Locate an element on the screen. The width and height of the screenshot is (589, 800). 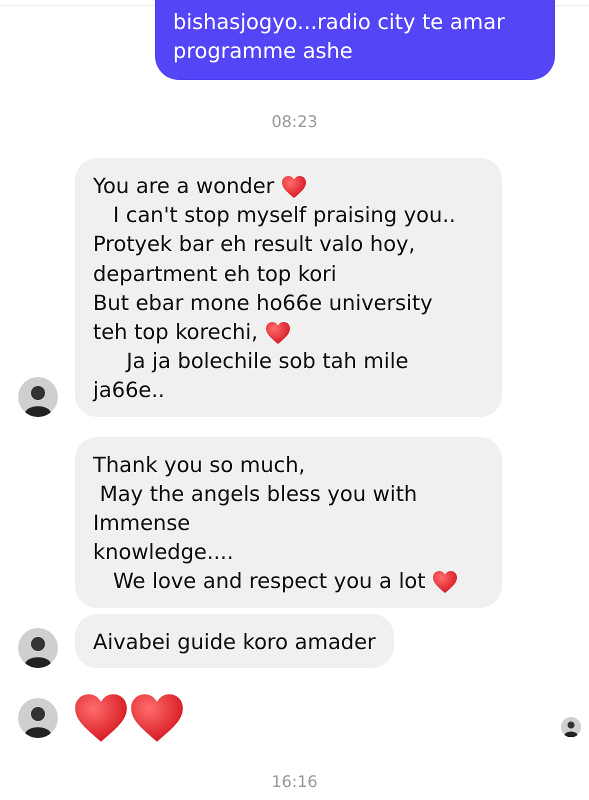
message-text: Immense is located at coordinates (141, 524).